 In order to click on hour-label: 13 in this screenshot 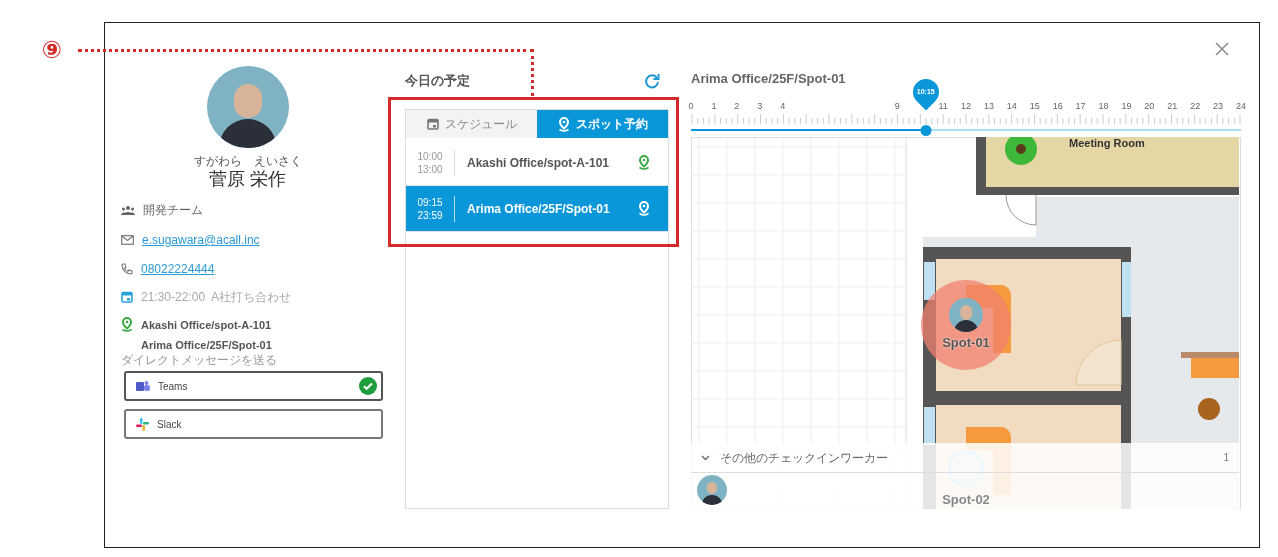, I will do `click(988, 106)`.